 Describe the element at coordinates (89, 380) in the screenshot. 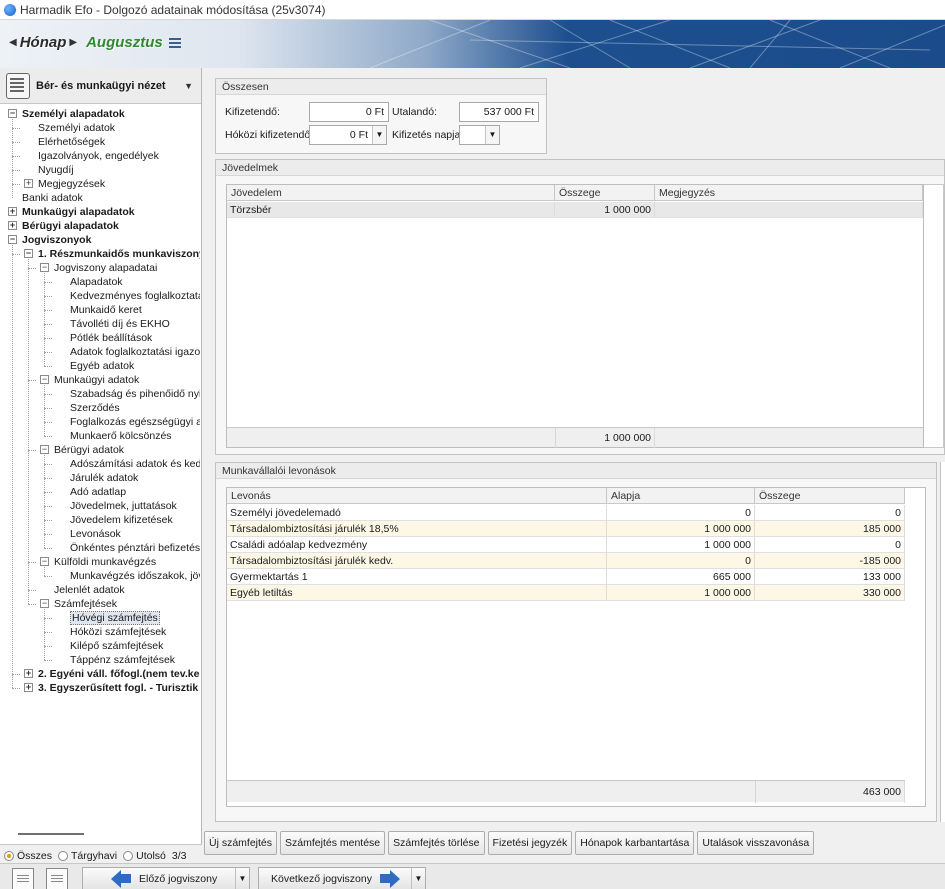

I see `tree-item: − Munkaügyi adatok` at that location.